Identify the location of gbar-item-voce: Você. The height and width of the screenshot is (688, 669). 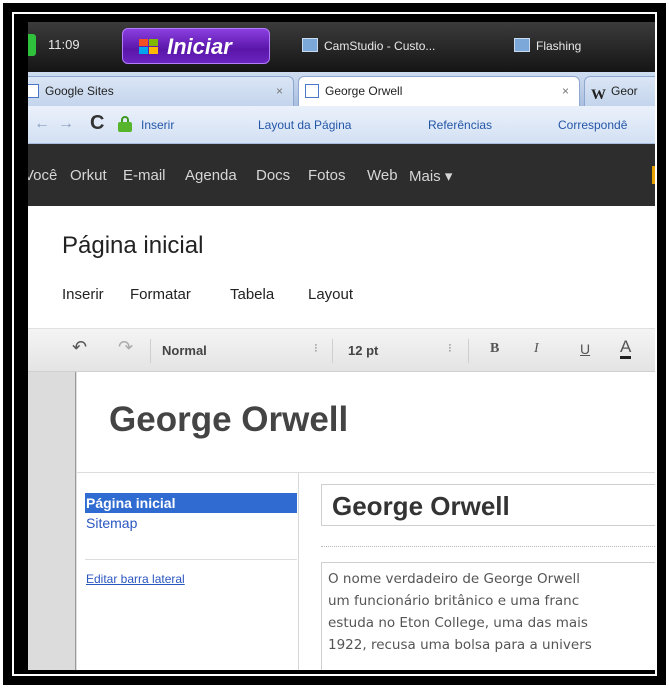
(42, 175).